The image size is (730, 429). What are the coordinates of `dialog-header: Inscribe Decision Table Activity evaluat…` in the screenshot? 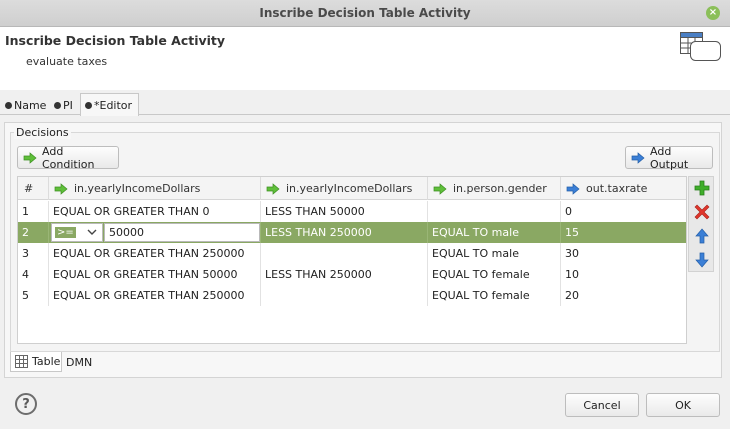 It's located at (365, 58).